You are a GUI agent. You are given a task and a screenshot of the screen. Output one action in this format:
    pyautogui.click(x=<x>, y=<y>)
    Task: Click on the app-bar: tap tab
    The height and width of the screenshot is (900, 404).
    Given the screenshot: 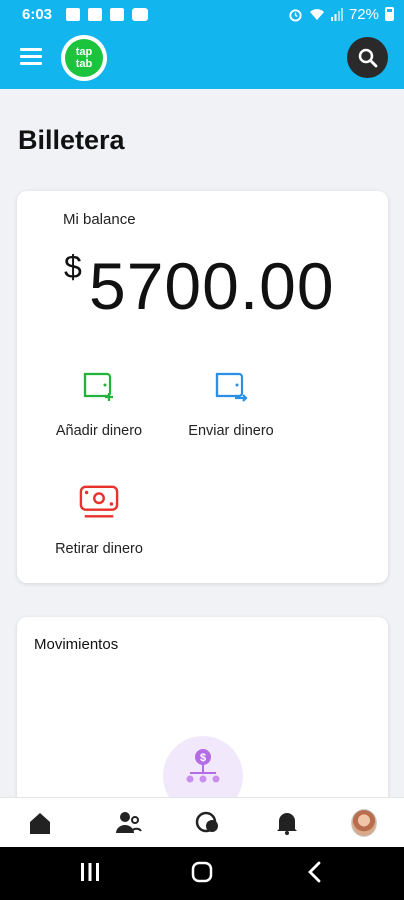 What is the action you would take?
    pyautogui.click(x=202, y=58)
    